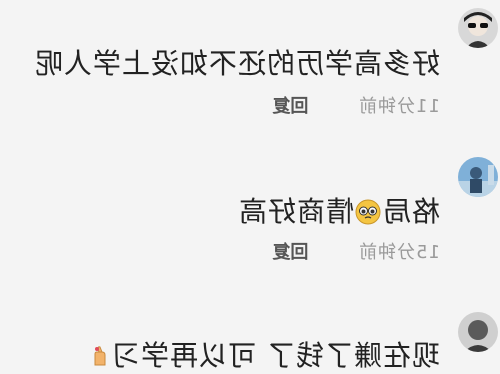 The height and width of the screenshot is (374, 500). I want to click on finger-heart-hand-emoji-icon, so click(100, 356).